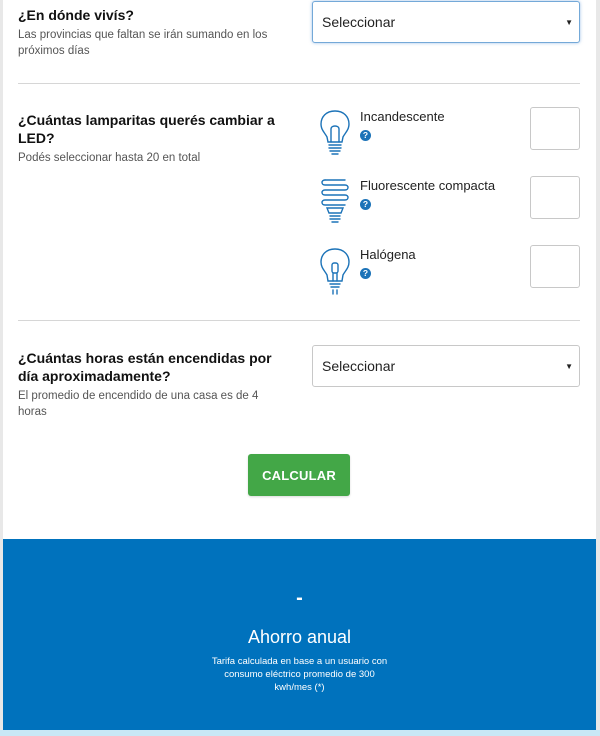  Describe the element at coordinates (449, 270) in the screenshot. I see `lamp-row-halogen: Halógena ?` at that location.